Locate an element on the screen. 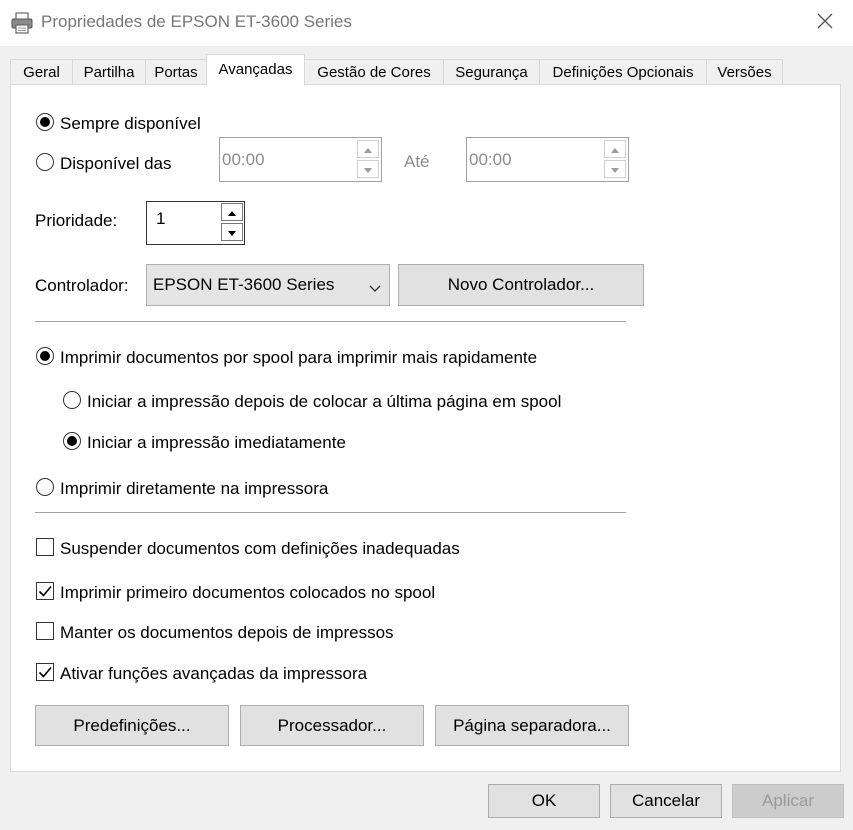  from-time-value: 00:00 is located at coordinates (243, 160).